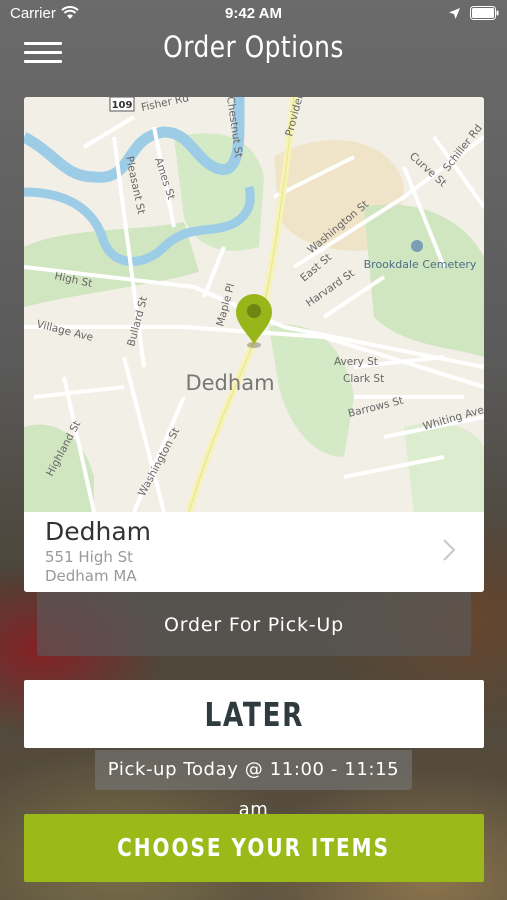  I want to click on pickup-later-button: LATER, so click(254, 714).